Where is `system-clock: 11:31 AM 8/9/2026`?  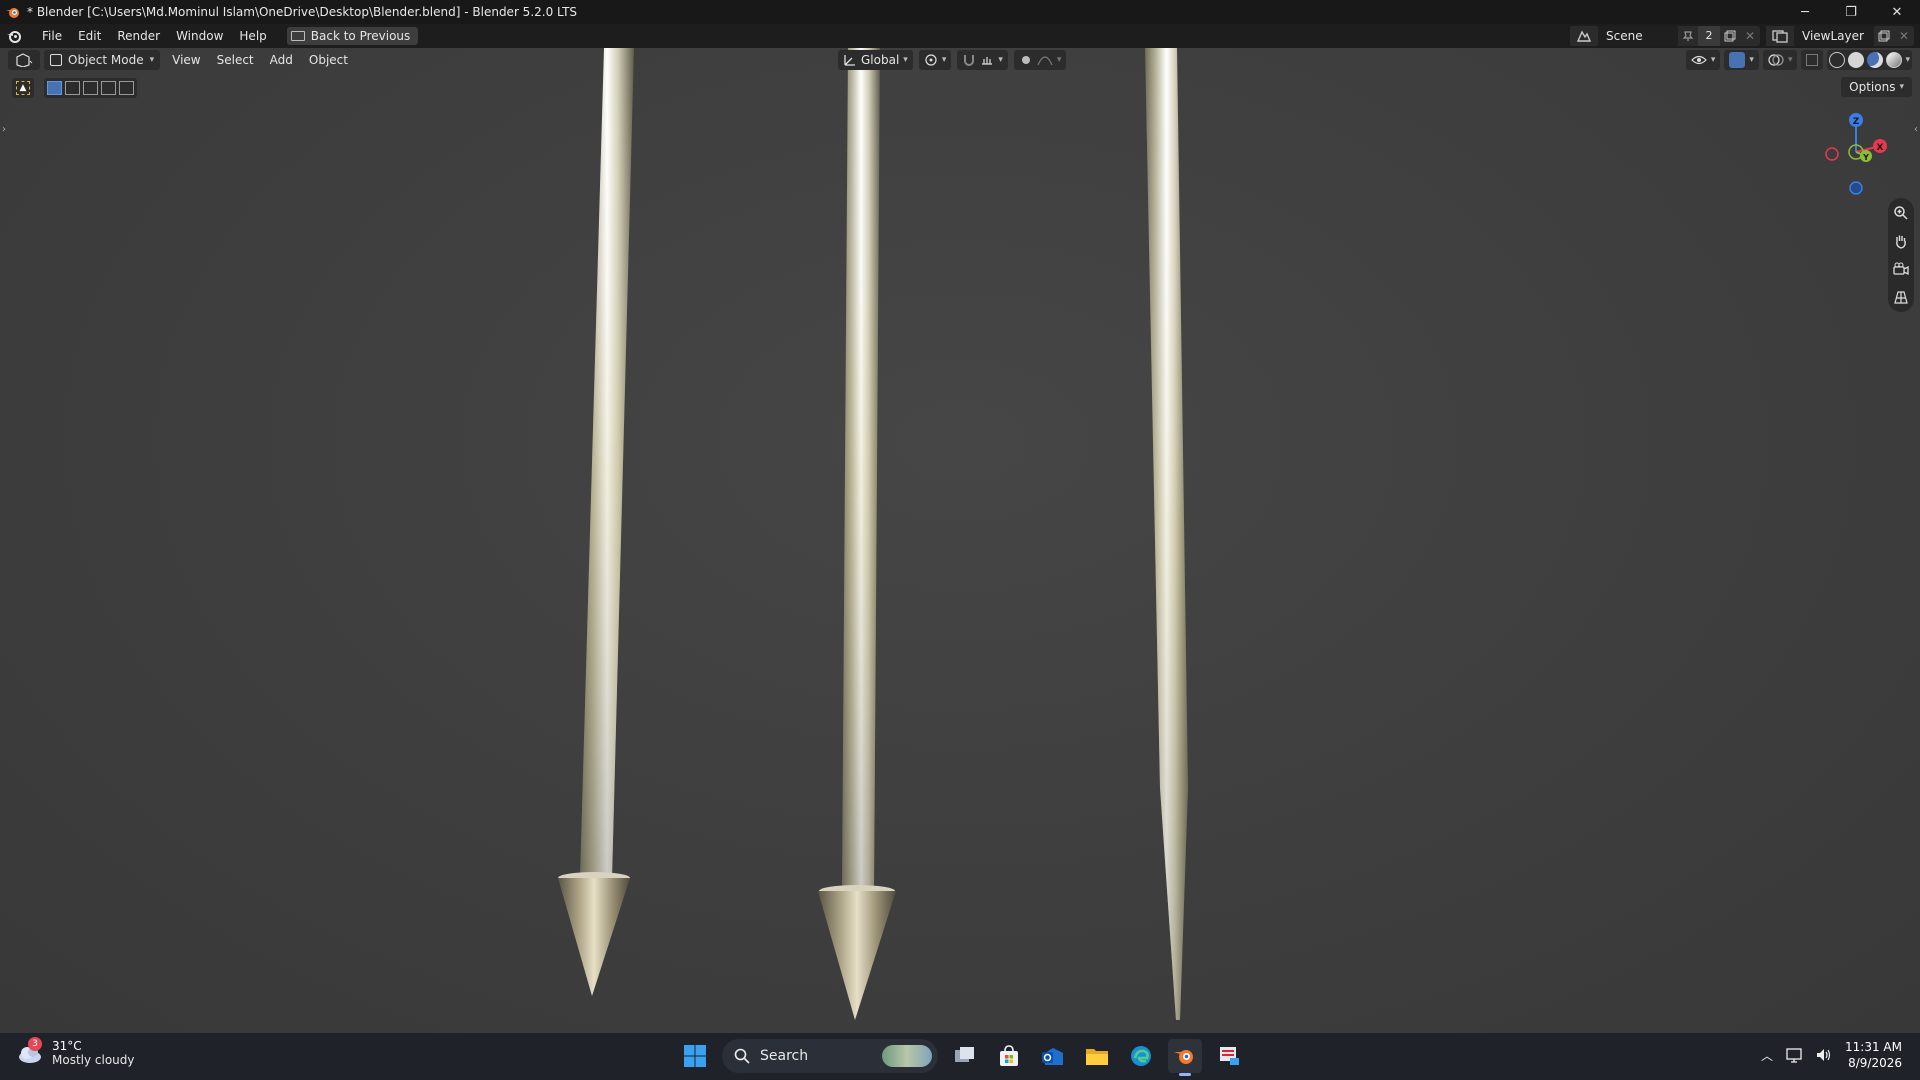 system-clock: 11:31 AM 8/9/2026 is located at coordinates (1873, 1055).